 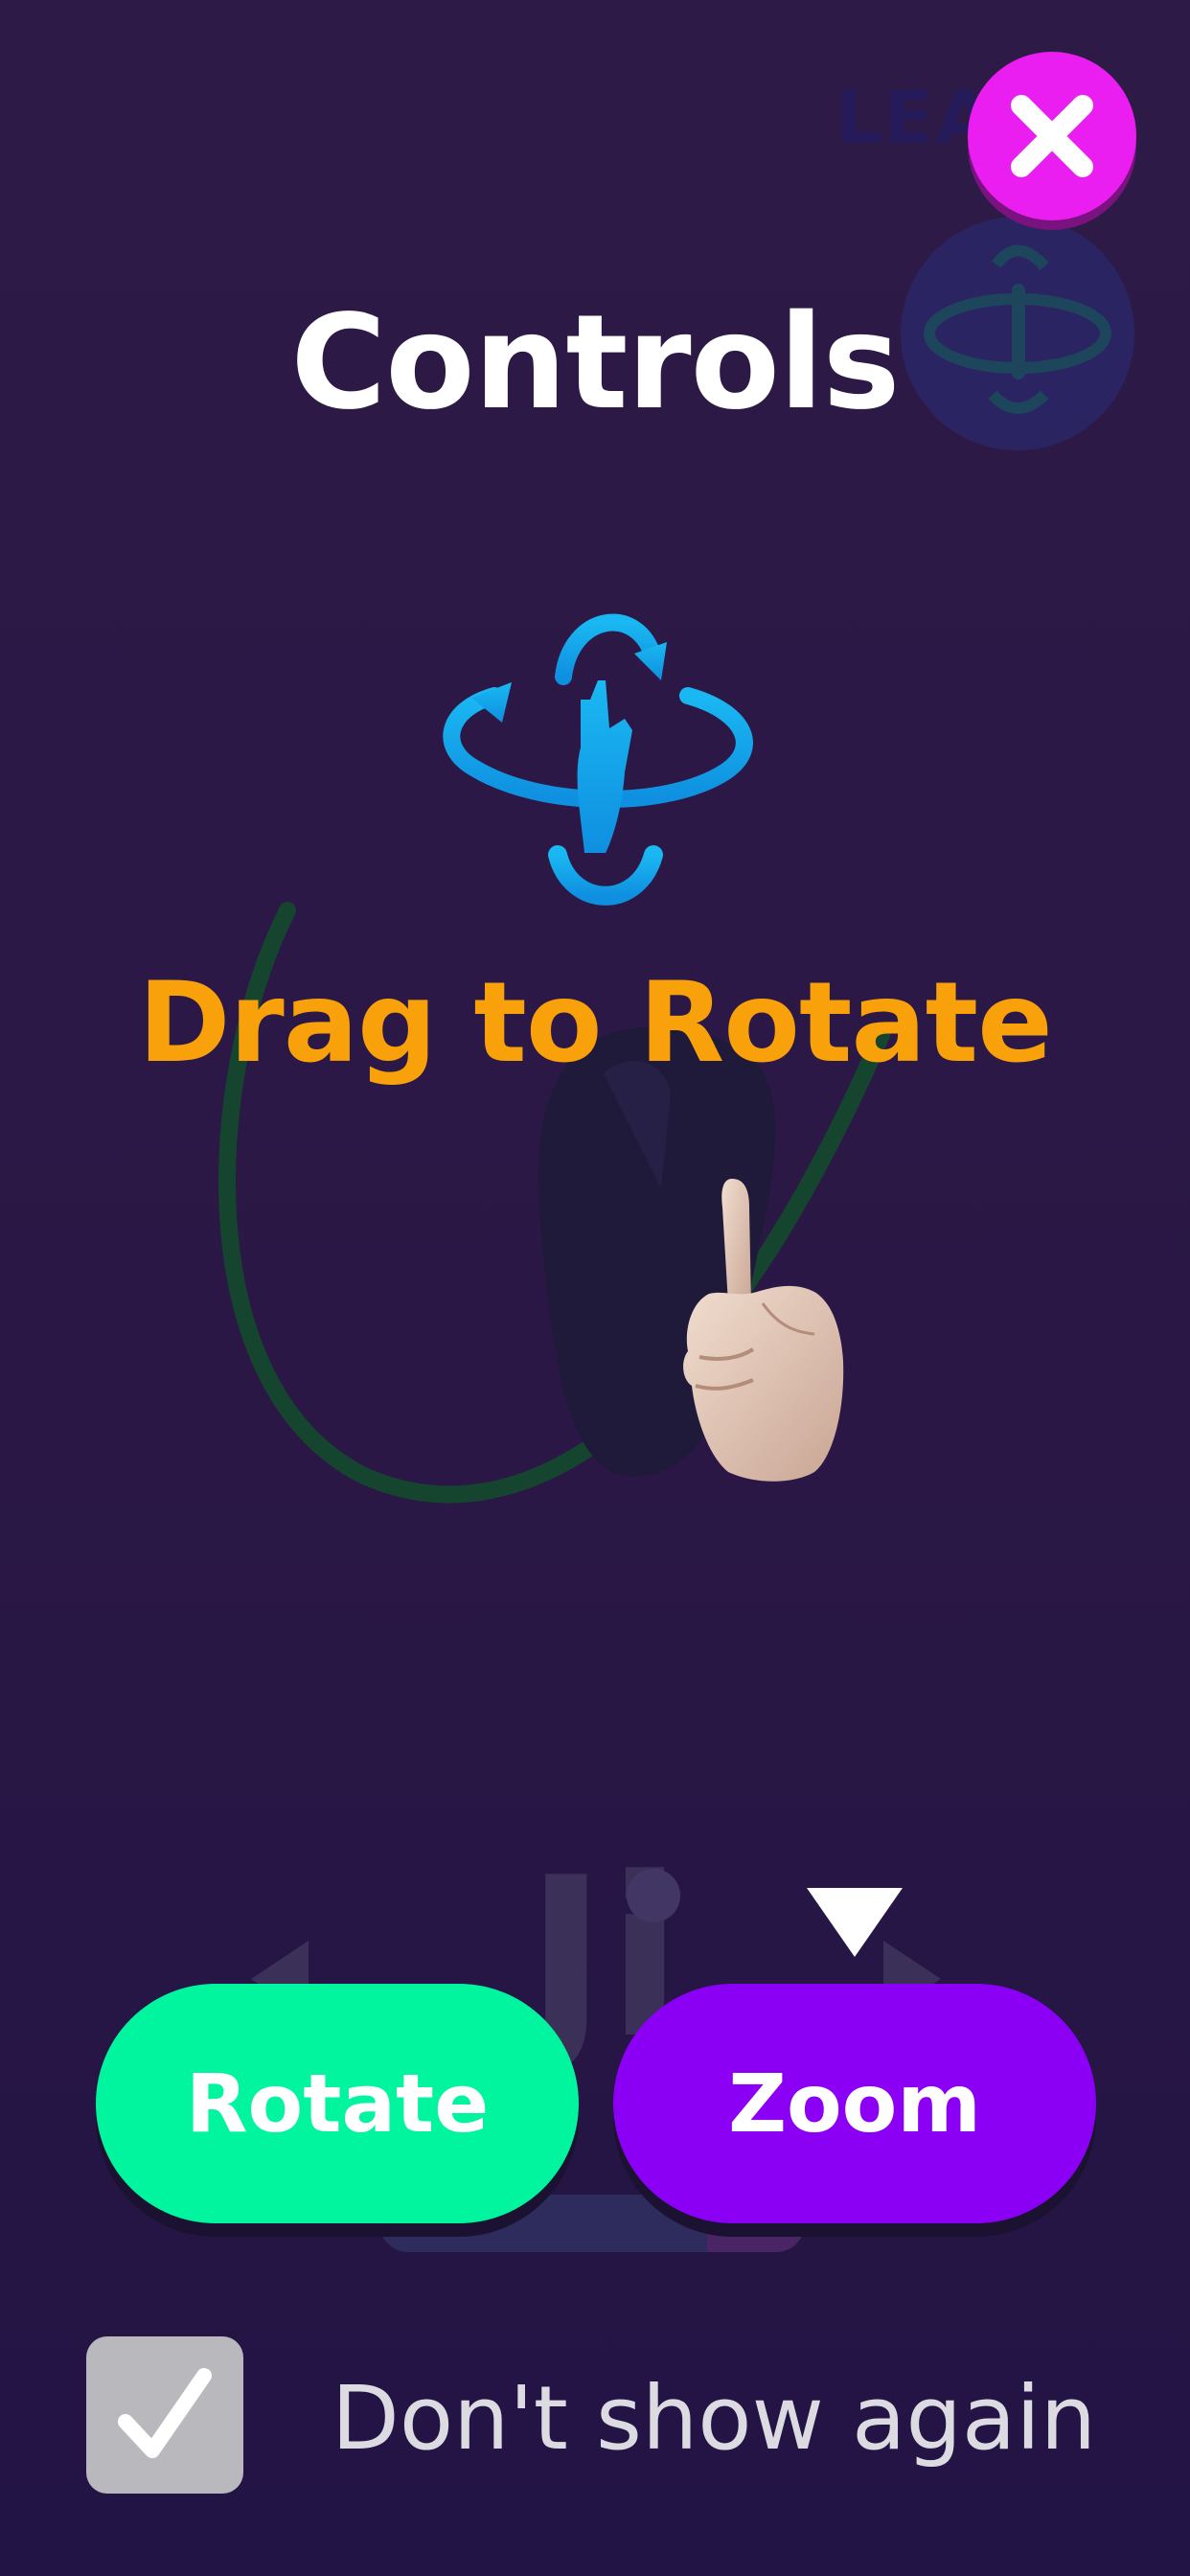 I want to click on rotate-tab-button: Rotate, so click(x=338, y=2103).